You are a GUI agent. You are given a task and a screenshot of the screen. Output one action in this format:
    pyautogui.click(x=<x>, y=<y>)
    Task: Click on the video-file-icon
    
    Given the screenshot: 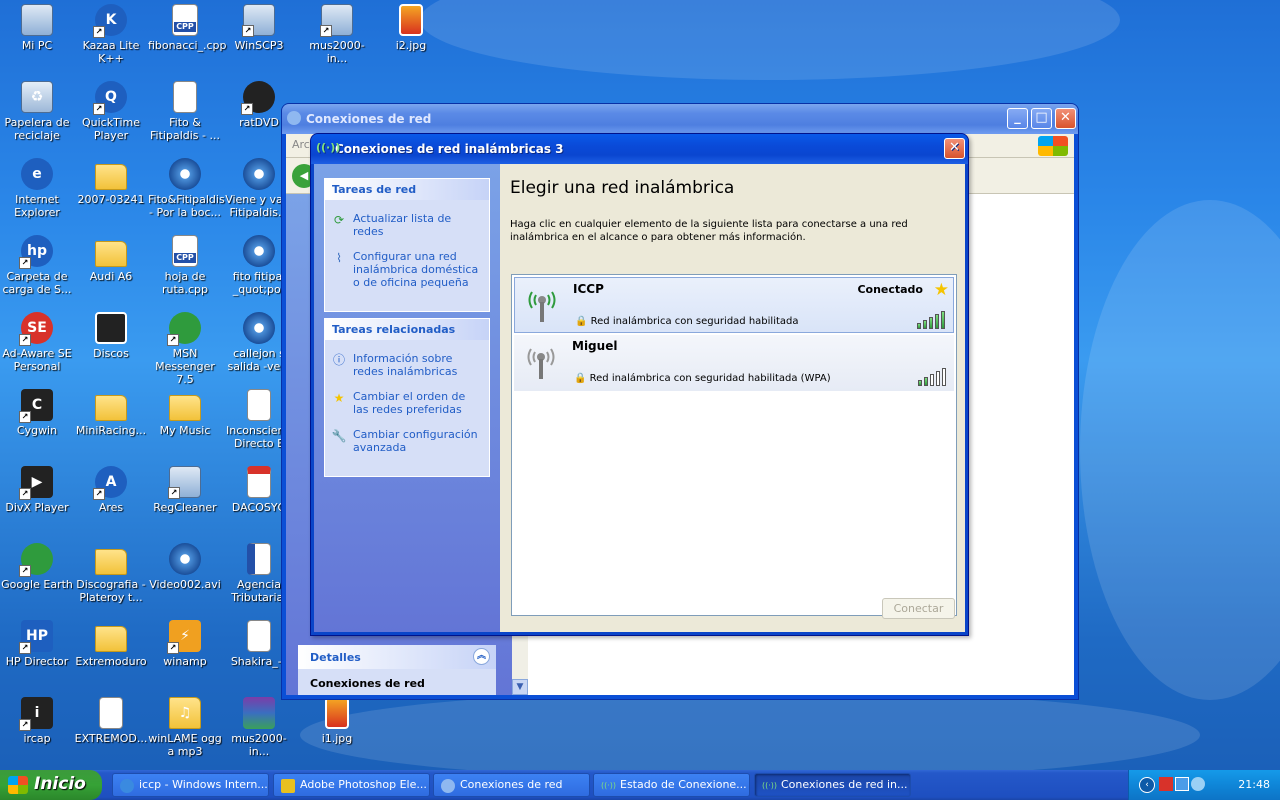 What is the action you would take?
    pyautogui.click(x=185, y=559)
    